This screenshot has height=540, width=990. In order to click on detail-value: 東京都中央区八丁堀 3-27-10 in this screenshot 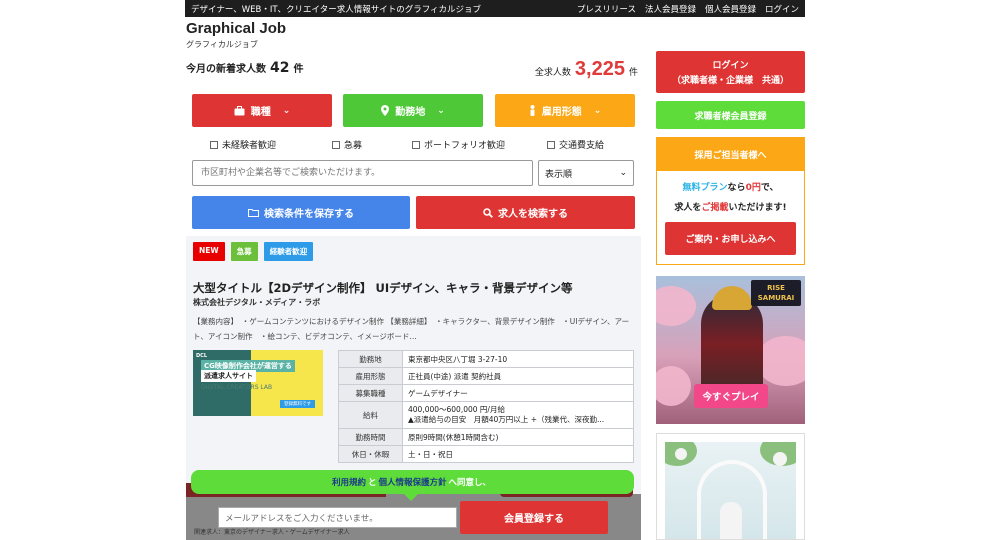, I will do `click(518, 359)`.